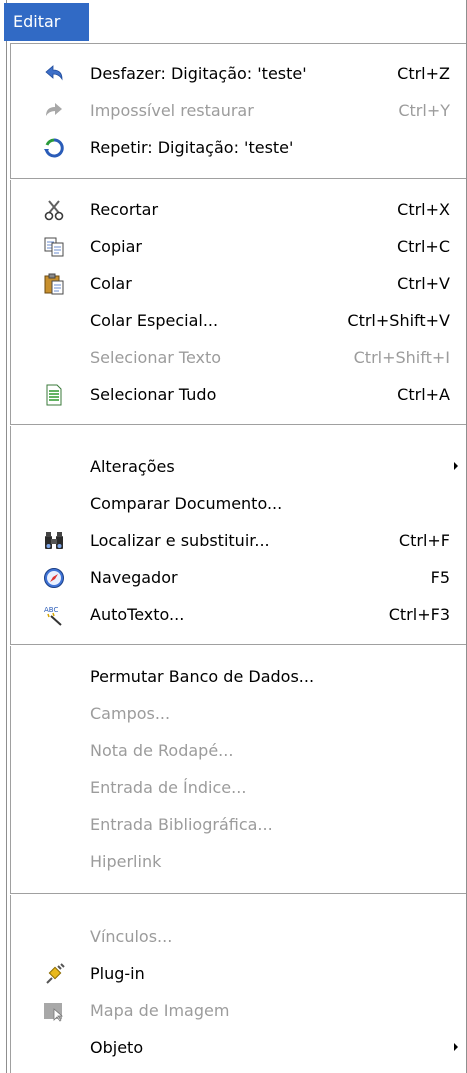  Describe the element at coordinates (423, 73) in the screenshot. I see `menu-item-shortcut: Ctrl+Z` at that location.